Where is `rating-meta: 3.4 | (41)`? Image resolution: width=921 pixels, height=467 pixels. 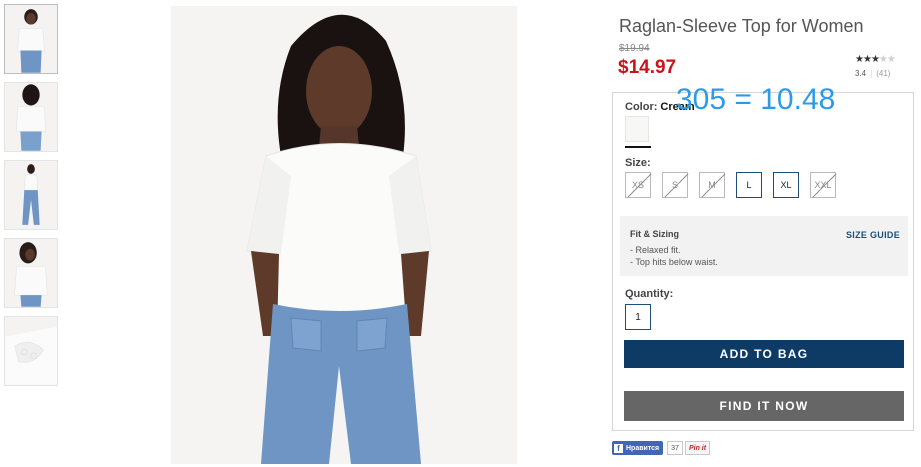
rating-meta: 3.4 | (41) is located at coordinates (885, 73).